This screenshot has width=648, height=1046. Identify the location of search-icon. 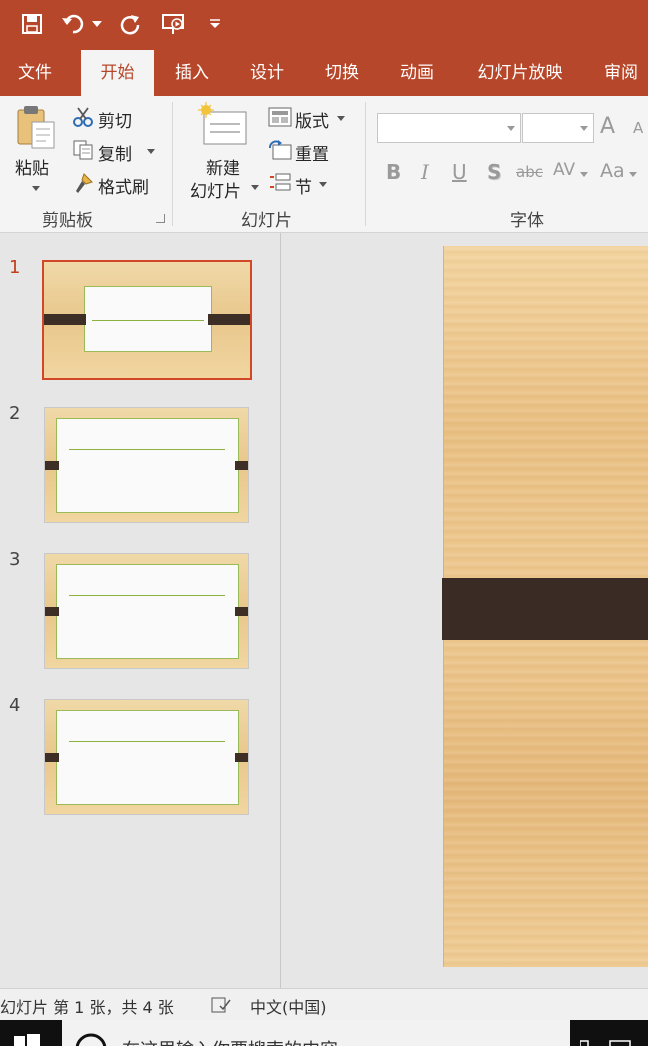
(91, 1039).